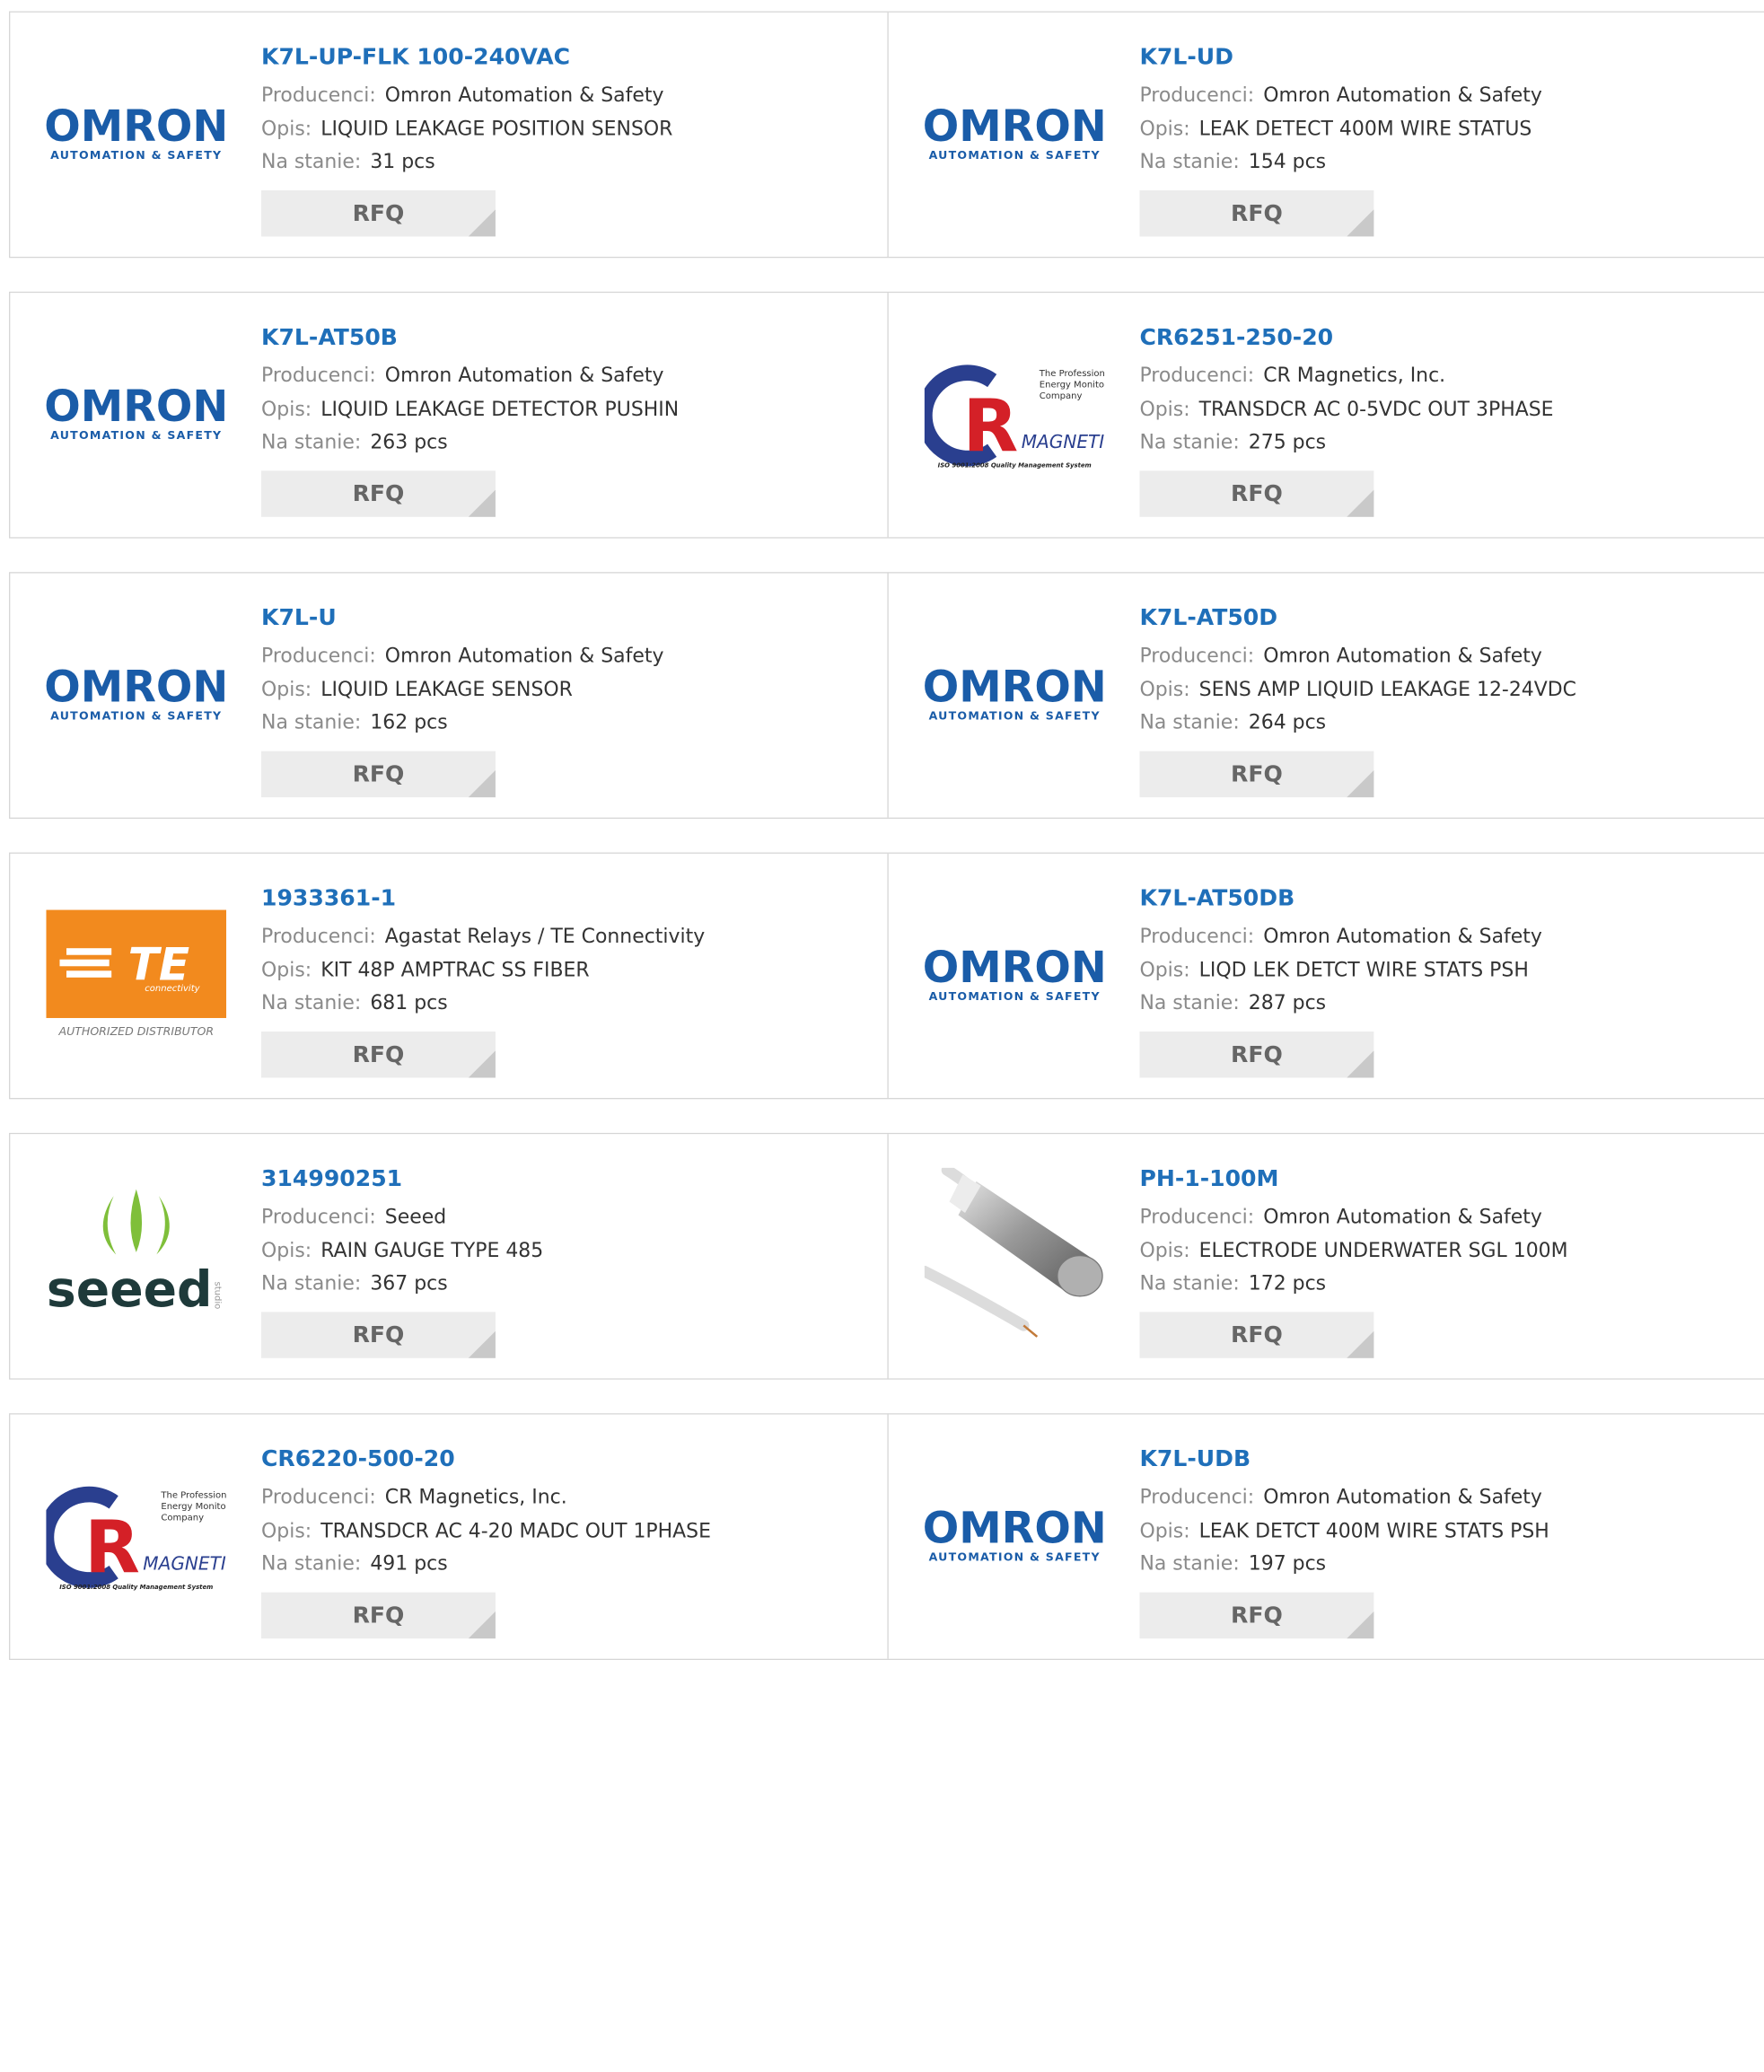 This screenshot has width=1764, height=2072. What do you see at coordinates (409, 442) in the screenshot?
I see `stock-value: 263 pcs` at bounding box center [409, 442].